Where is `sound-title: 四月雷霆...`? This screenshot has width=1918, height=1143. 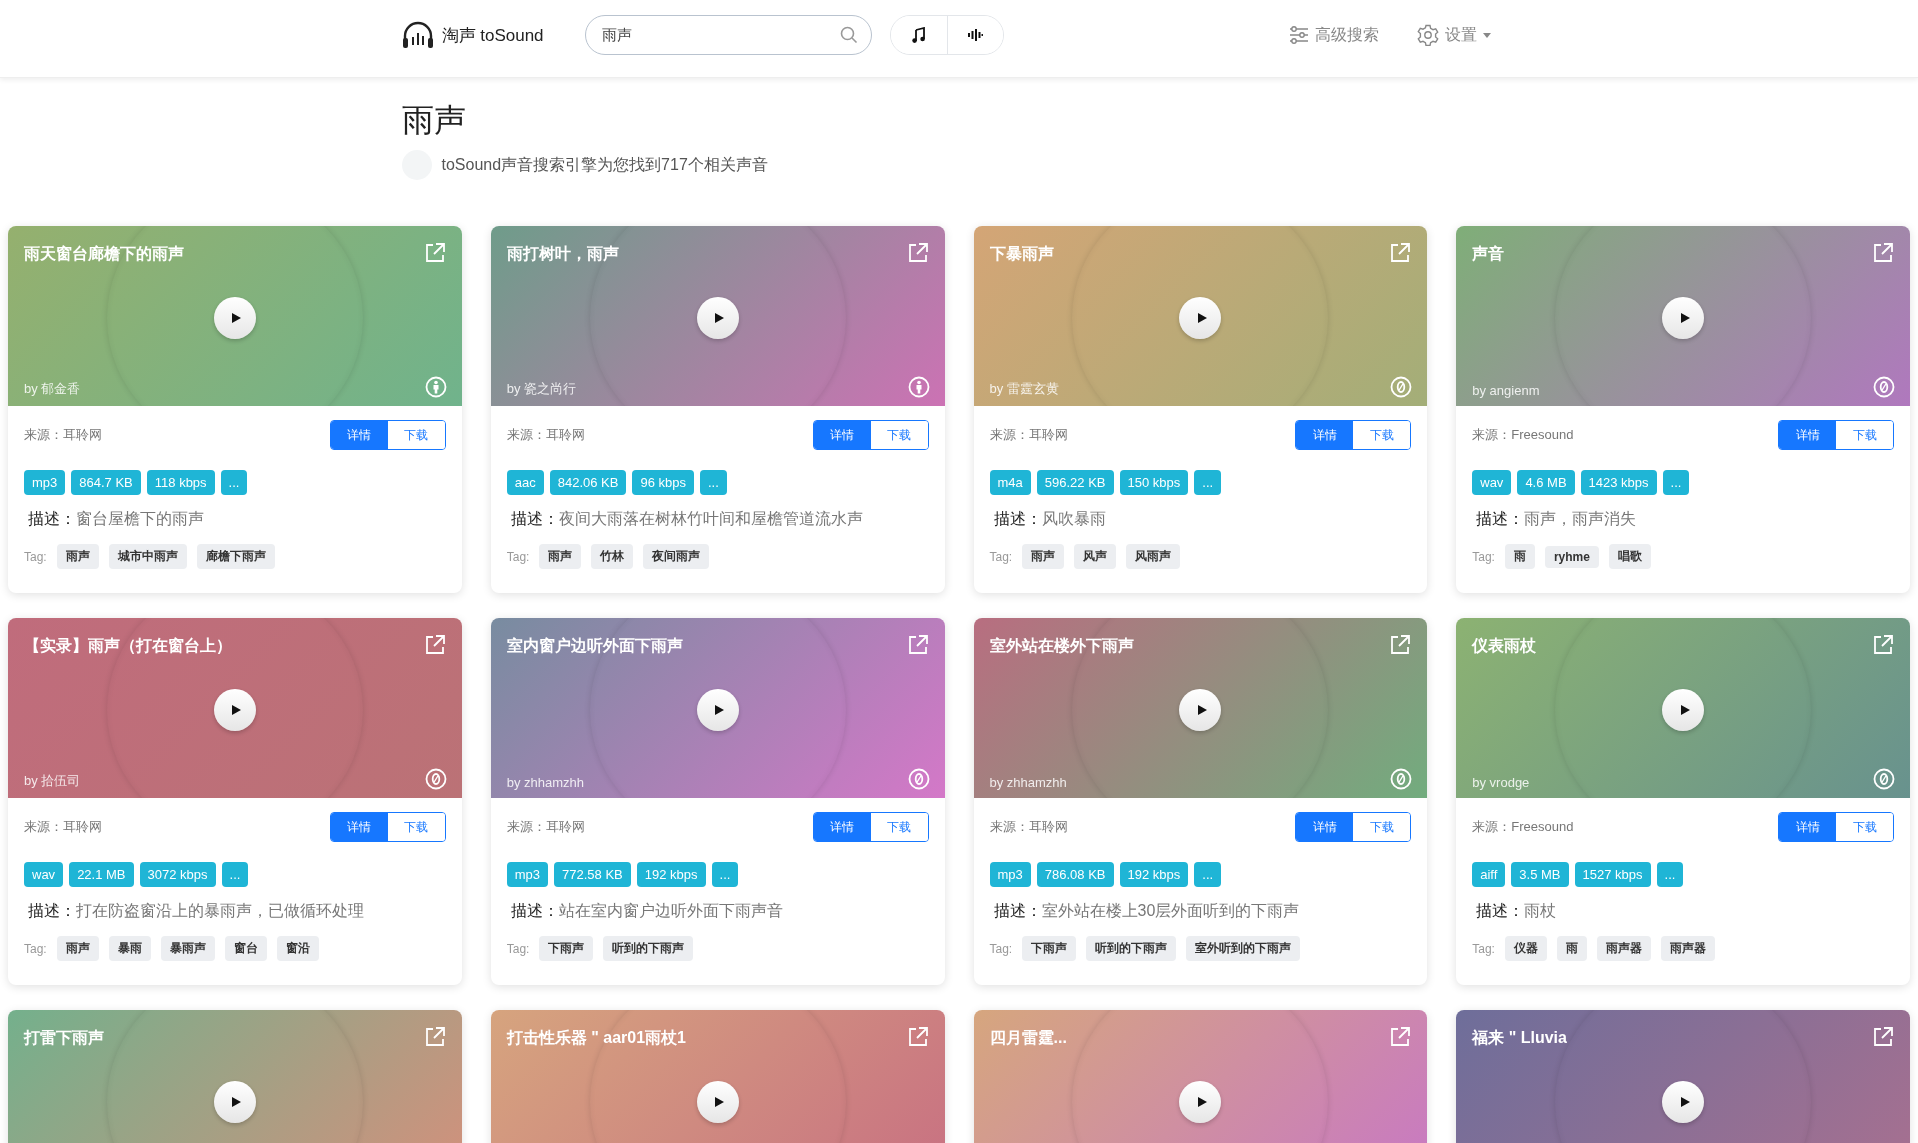
sound-title: 四月雷霆... is located at coordinates (1028, 1038).